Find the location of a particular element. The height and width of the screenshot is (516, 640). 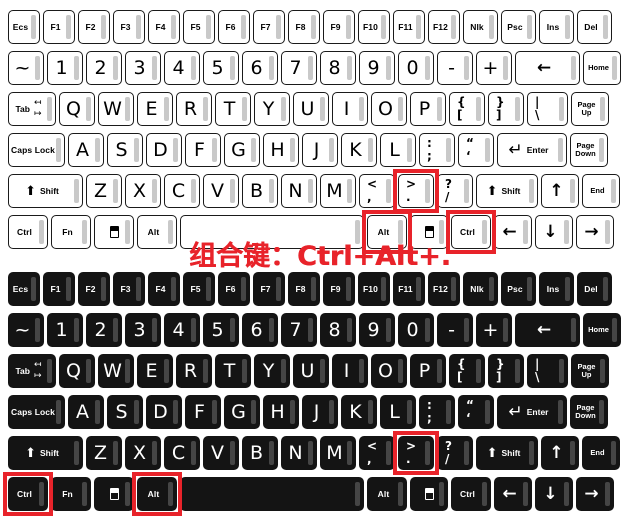

key-z: Z is located at coordinates (104, 453).